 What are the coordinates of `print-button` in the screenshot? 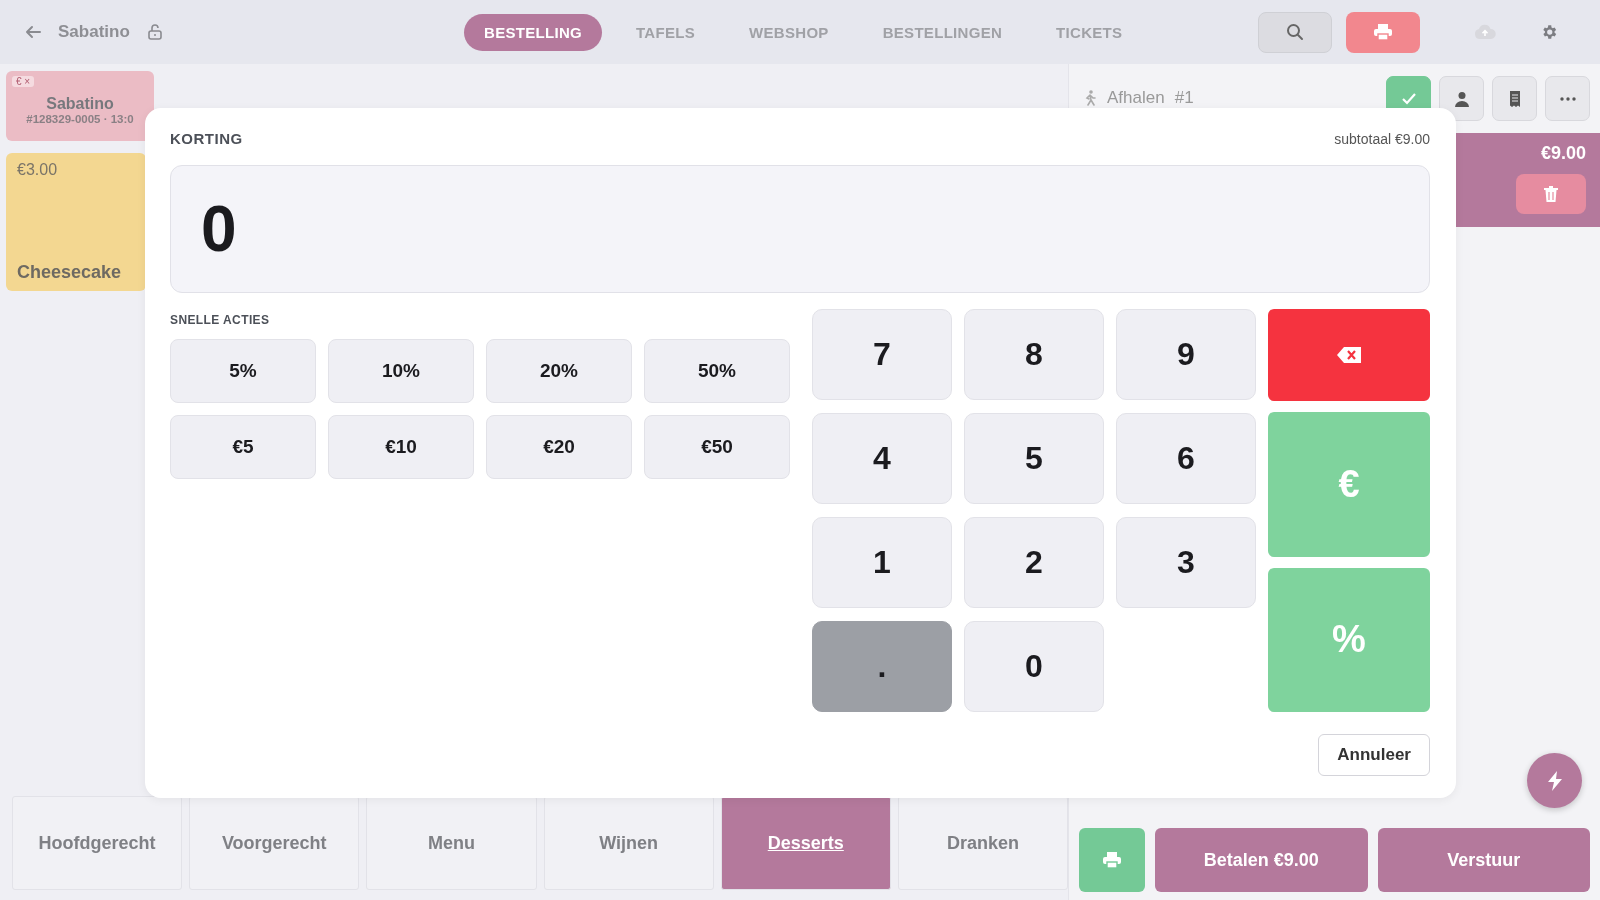 It's located at (1383, 32).